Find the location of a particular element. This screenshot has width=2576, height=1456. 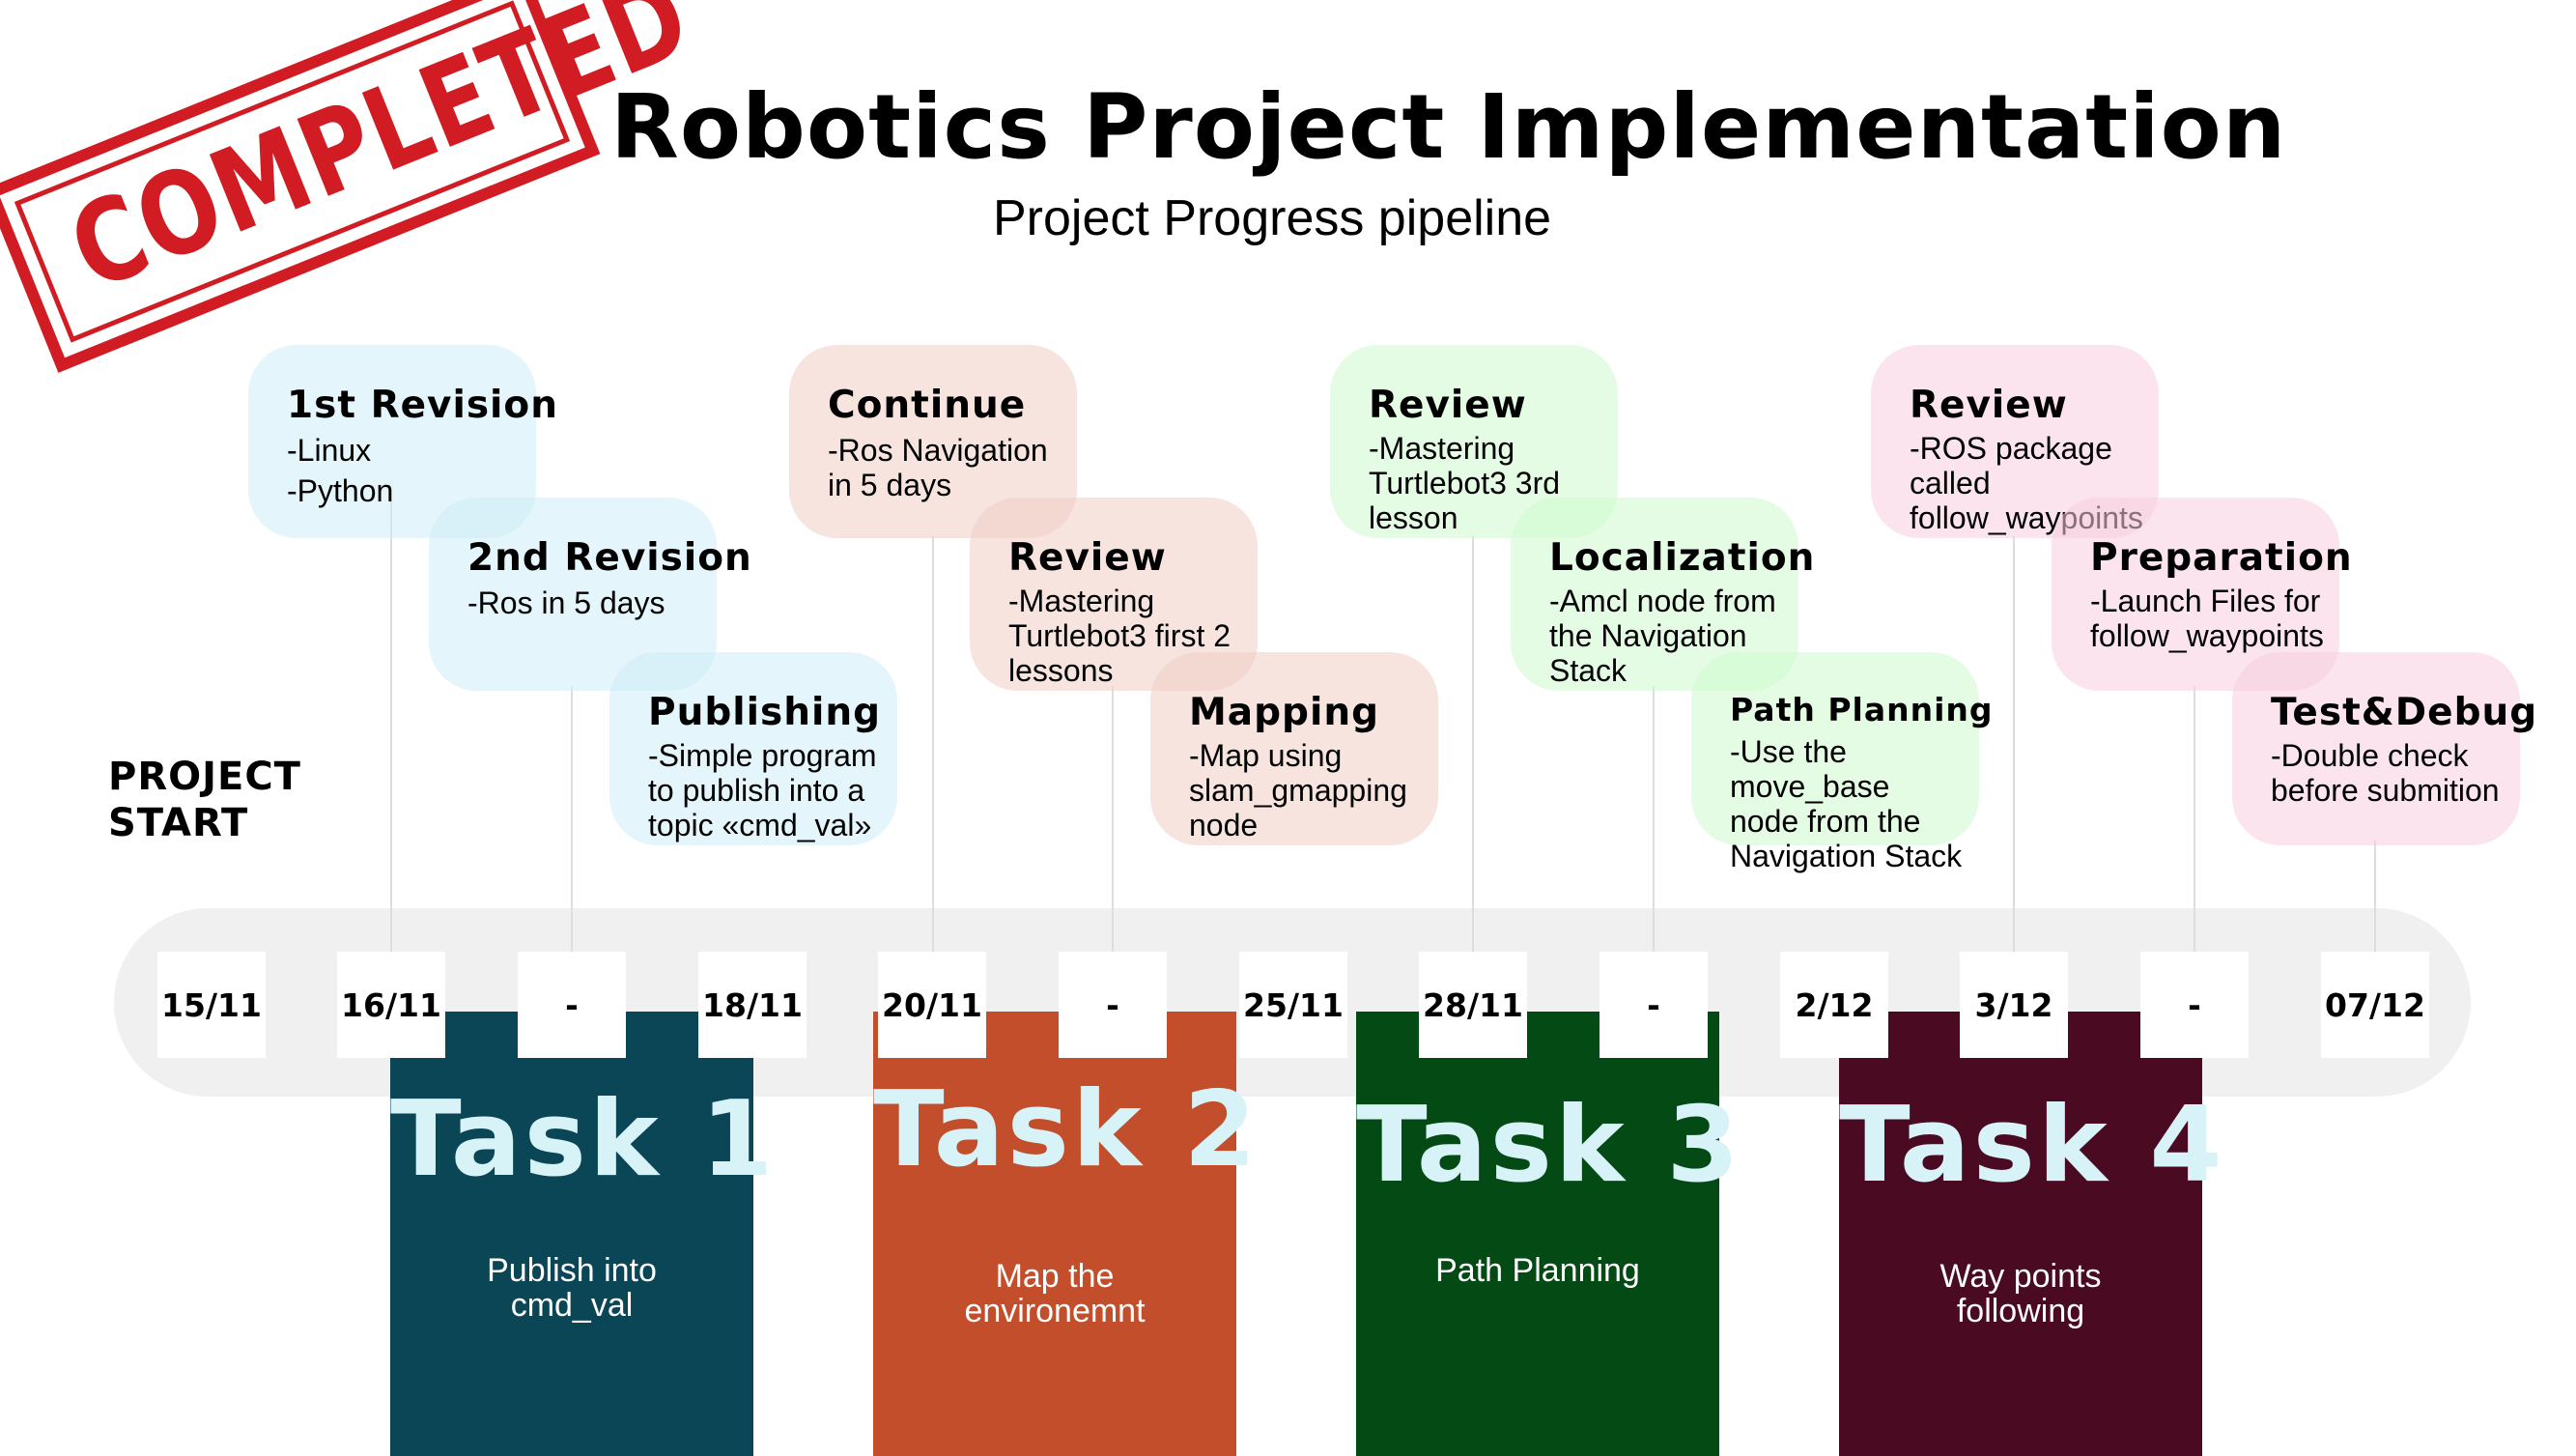

project-start-line-2: START is located at coordinates (178, 823).